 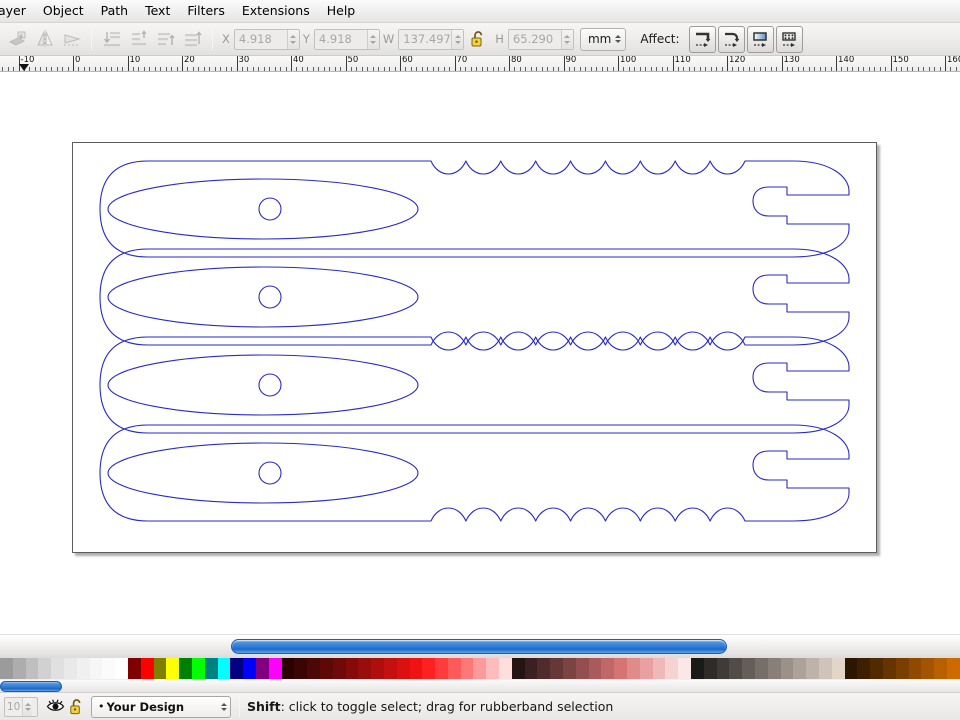 I want to click on width-field: 137.497, so click(x=431, y=39).